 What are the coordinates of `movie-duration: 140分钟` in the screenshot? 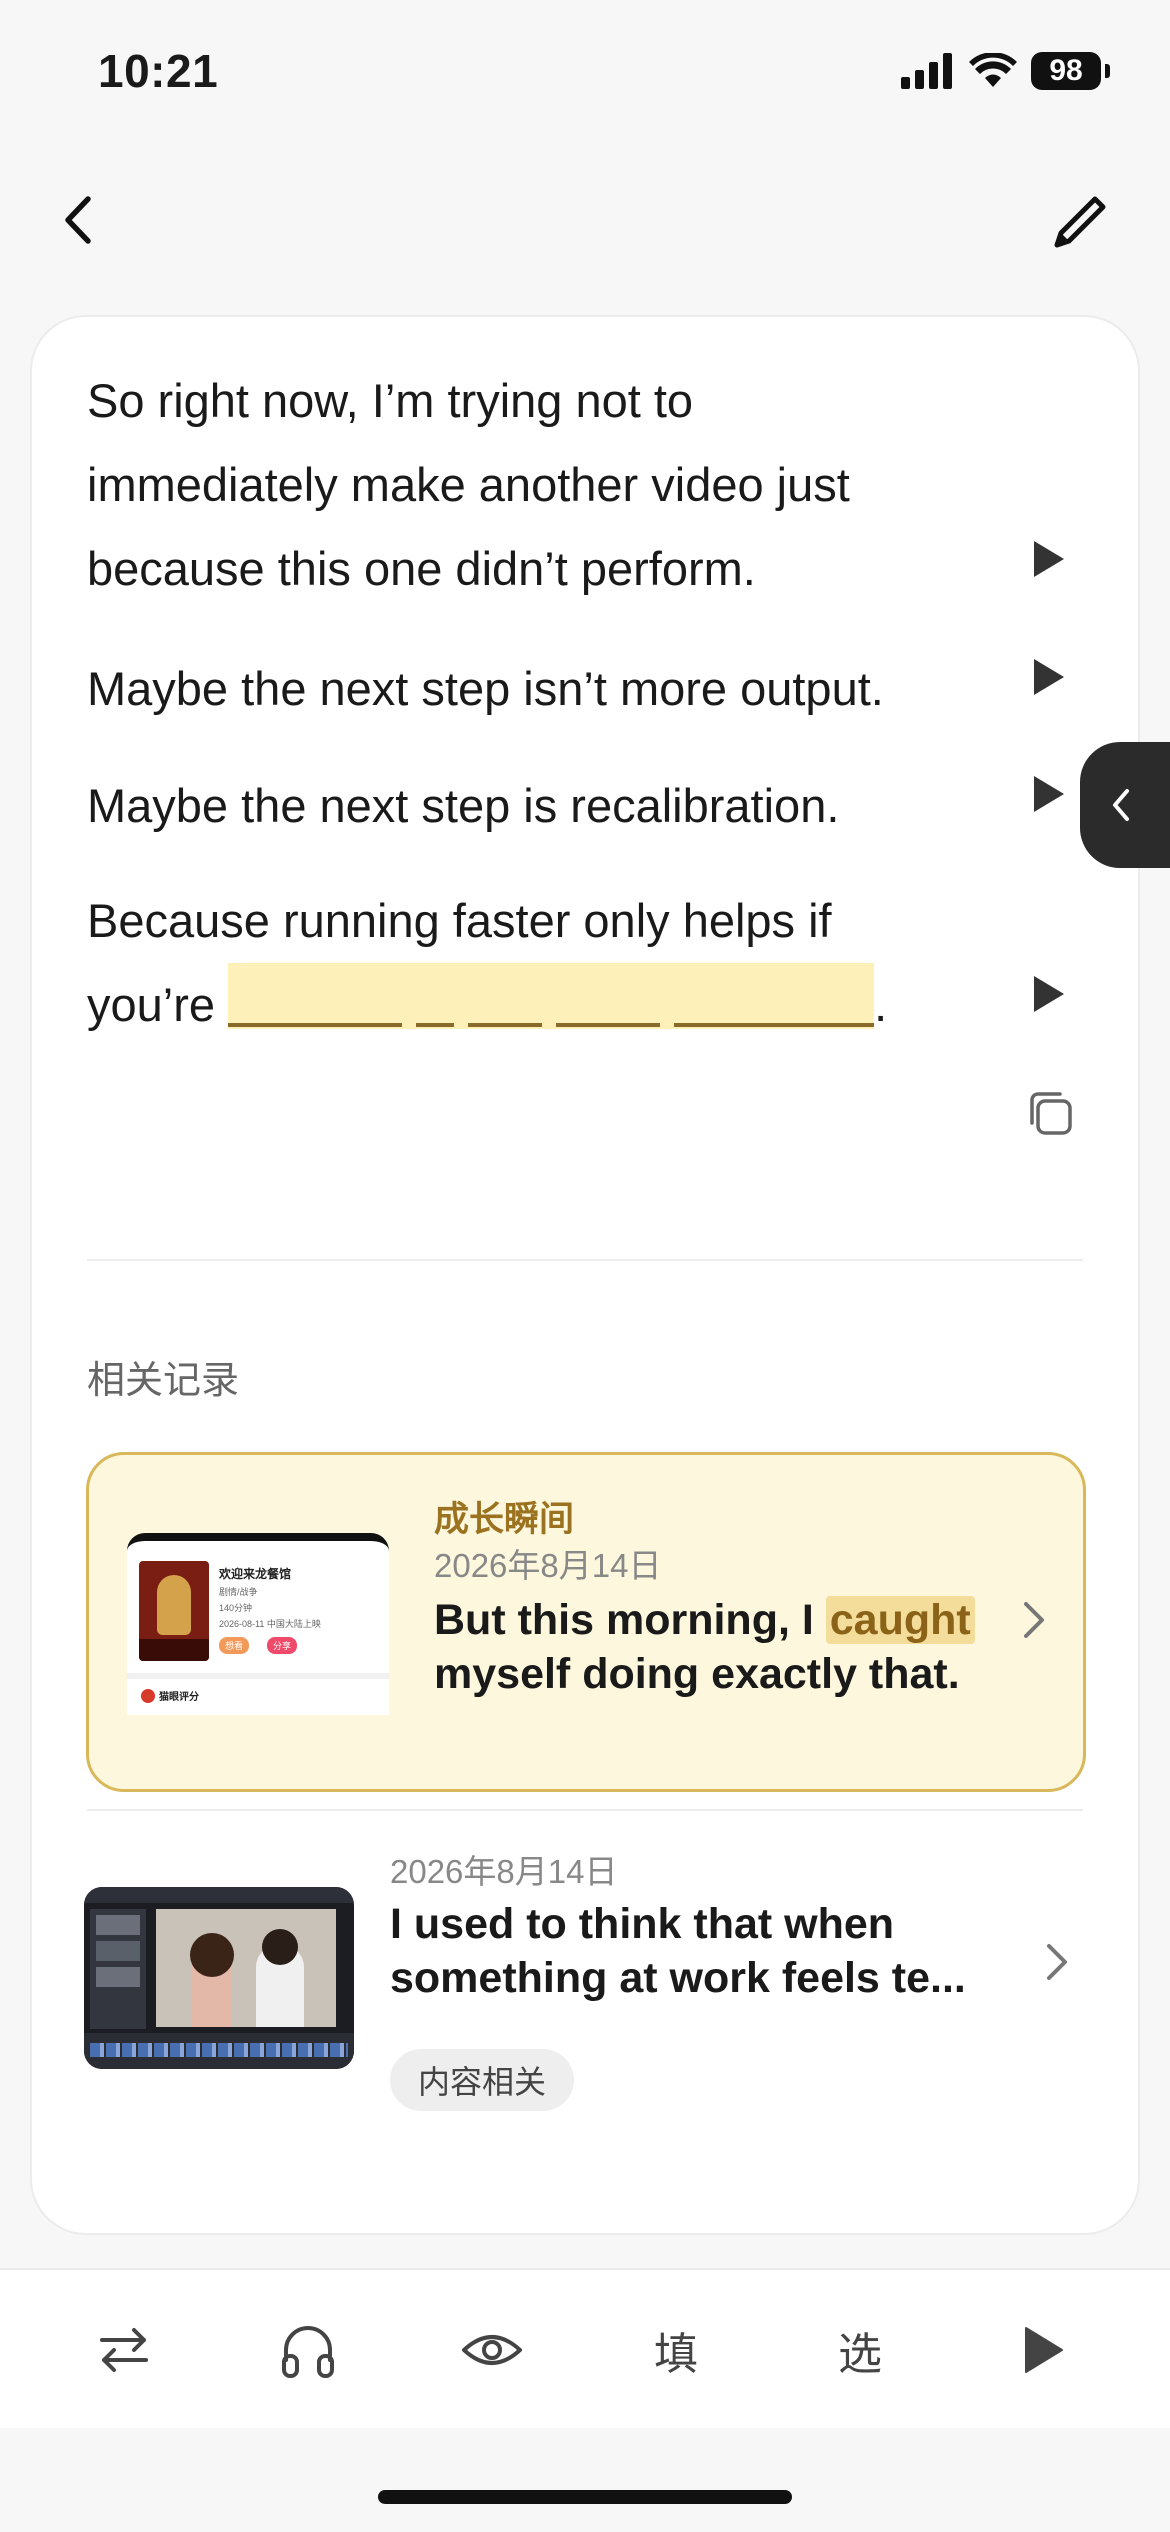 It's located at (236, 1608).